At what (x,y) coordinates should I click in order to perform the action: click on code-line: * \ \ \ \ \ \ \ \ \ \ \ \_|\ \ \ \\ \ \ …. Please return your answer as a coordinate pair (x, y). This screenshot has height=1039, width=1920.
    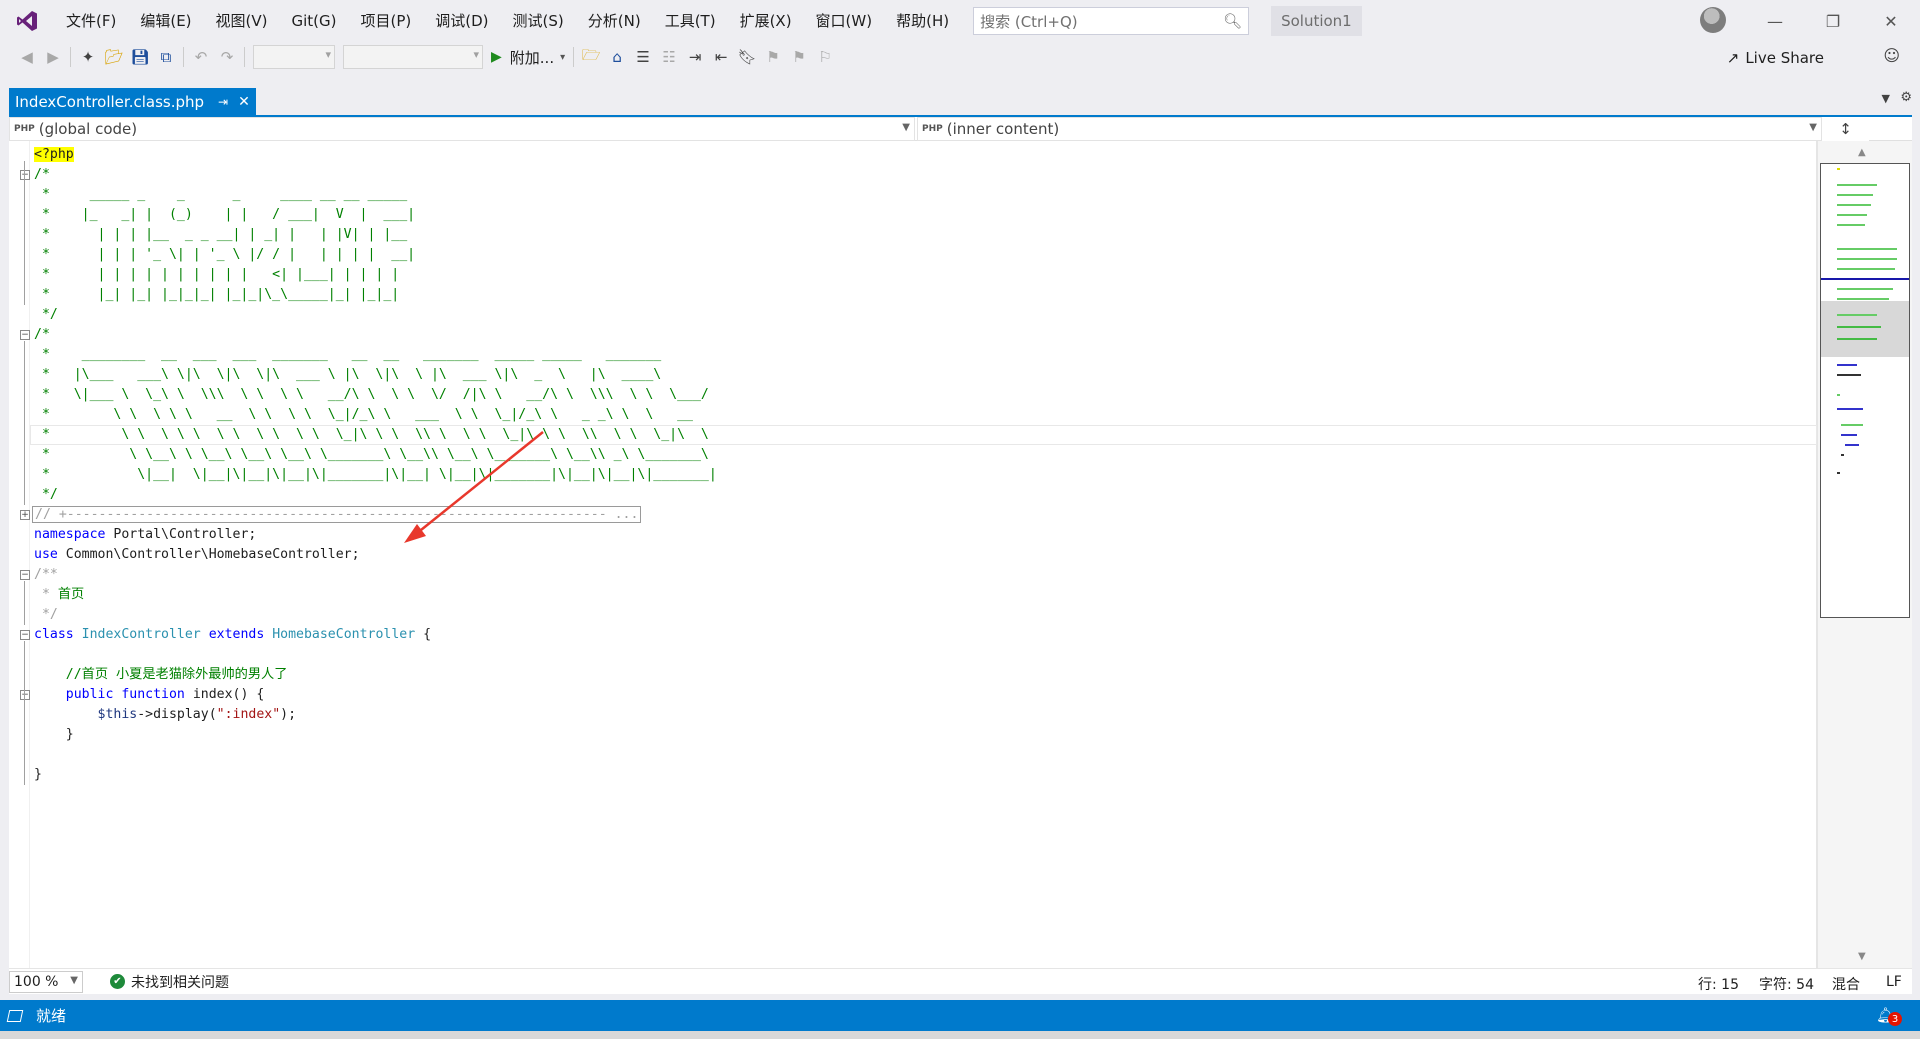
    Looking at the image, I should click on (375, 435).